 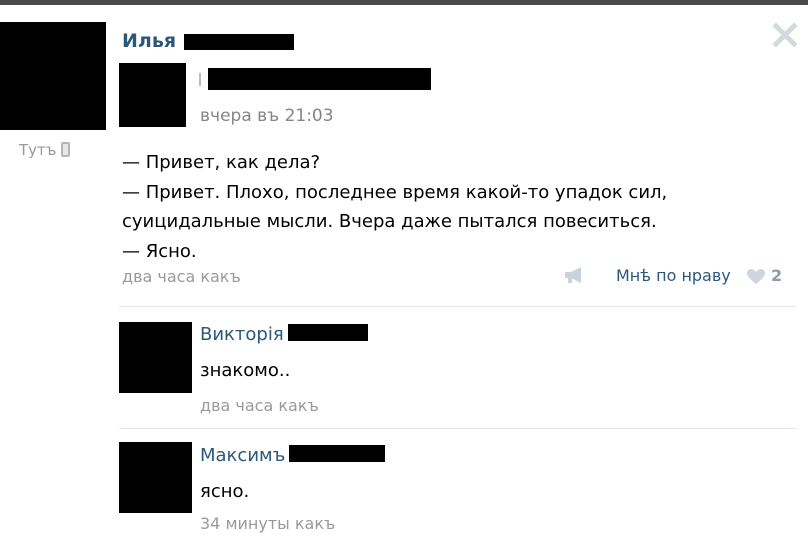 I want to click on author-avatar, so click(x=53, y=76).